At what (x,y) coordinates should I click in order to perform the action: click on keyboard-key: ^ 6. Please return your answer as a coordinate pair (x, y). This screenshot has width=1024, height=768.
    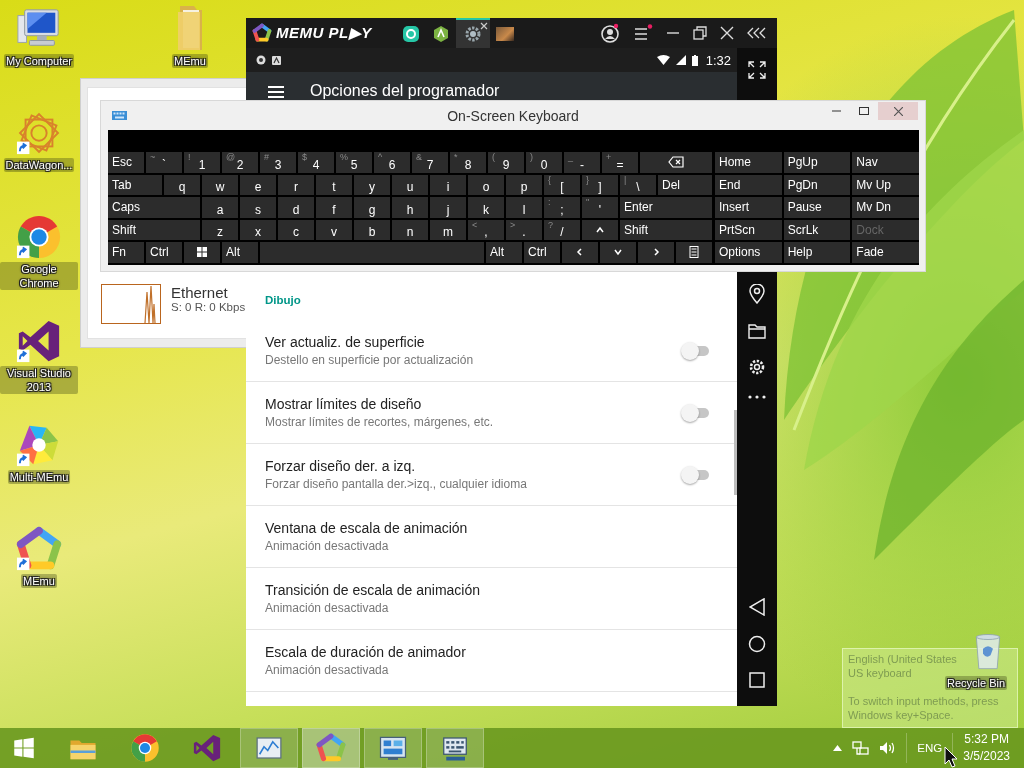
    Looking at the image, I should click on (392, 162).